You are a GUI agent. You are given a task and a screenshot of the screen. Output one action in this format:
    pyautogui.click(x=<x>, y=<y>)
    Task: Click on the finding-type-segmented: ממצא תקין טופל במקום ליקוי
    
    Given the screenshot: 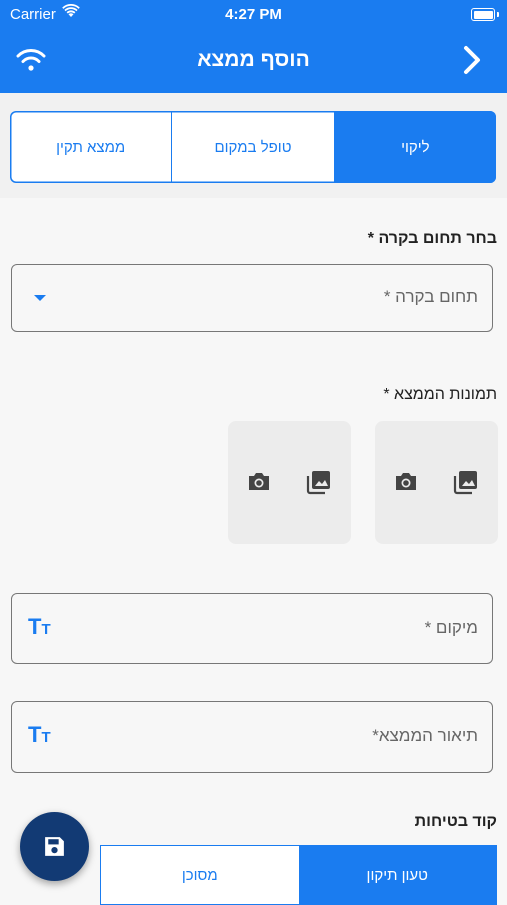 What is the action you would take?
    pyautogui.click(x=253, y=147)
    